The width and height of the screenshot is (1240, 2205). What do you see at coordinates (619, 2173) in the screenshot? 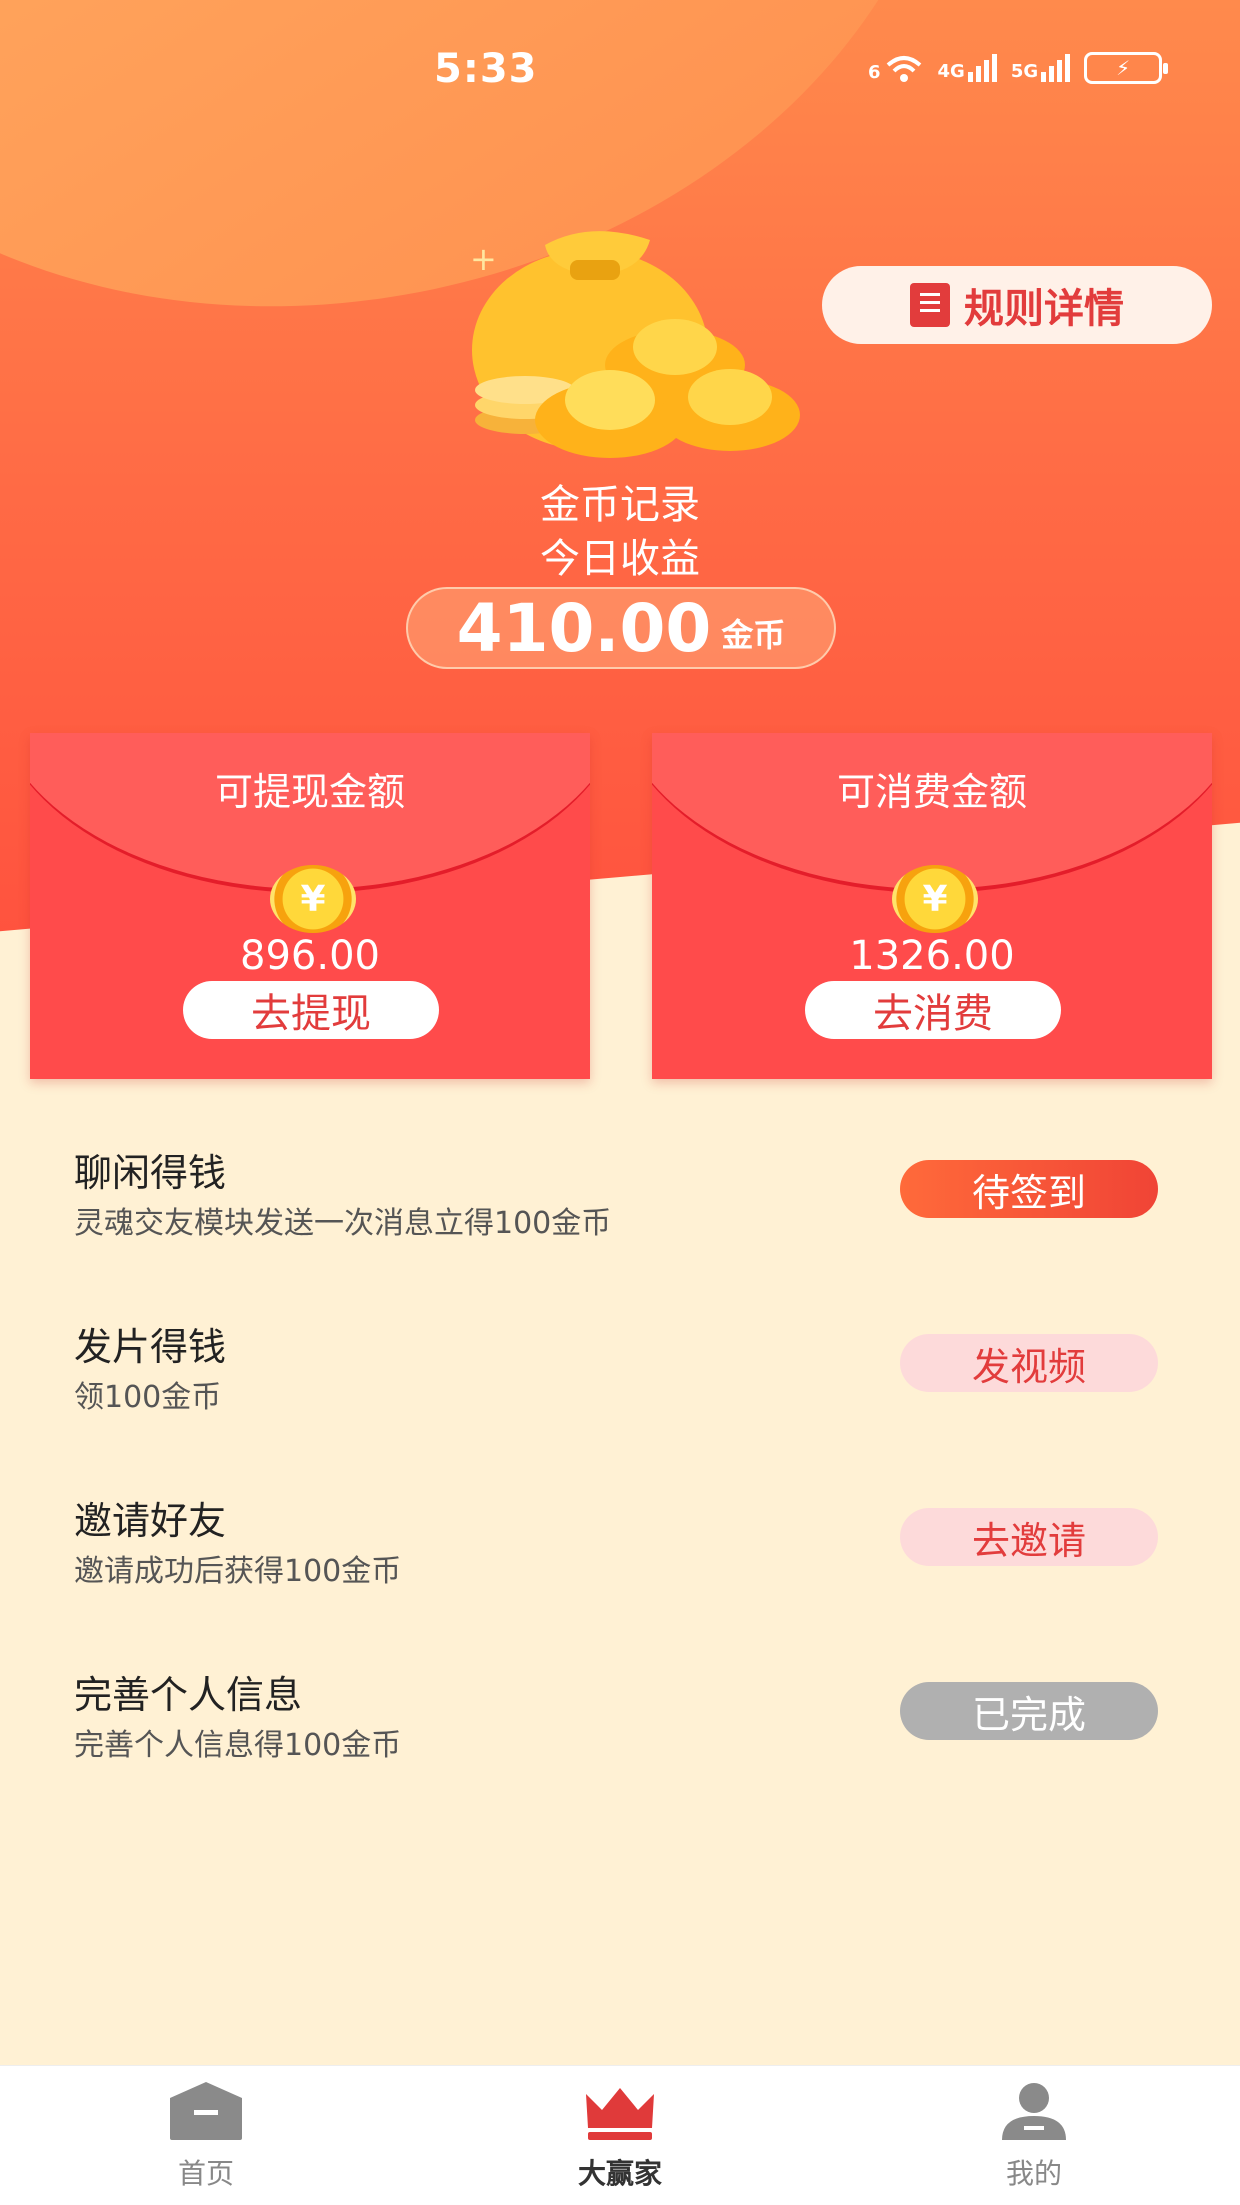
I see `tab-big-winner-label: 大赢家` at bounding box center [619, 2173].